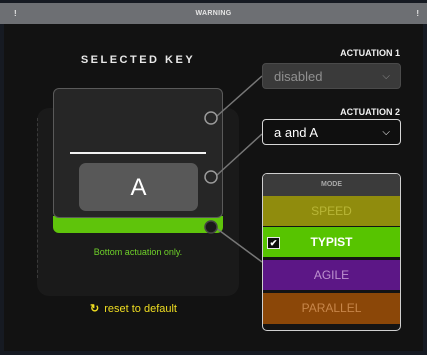 The height and width of the screenshot is (355, 427). What do you see at coordinates (331, 76) in the screenshot?
I see `actuation1-select: disabled ⌵` at bounding box center [331, 76].